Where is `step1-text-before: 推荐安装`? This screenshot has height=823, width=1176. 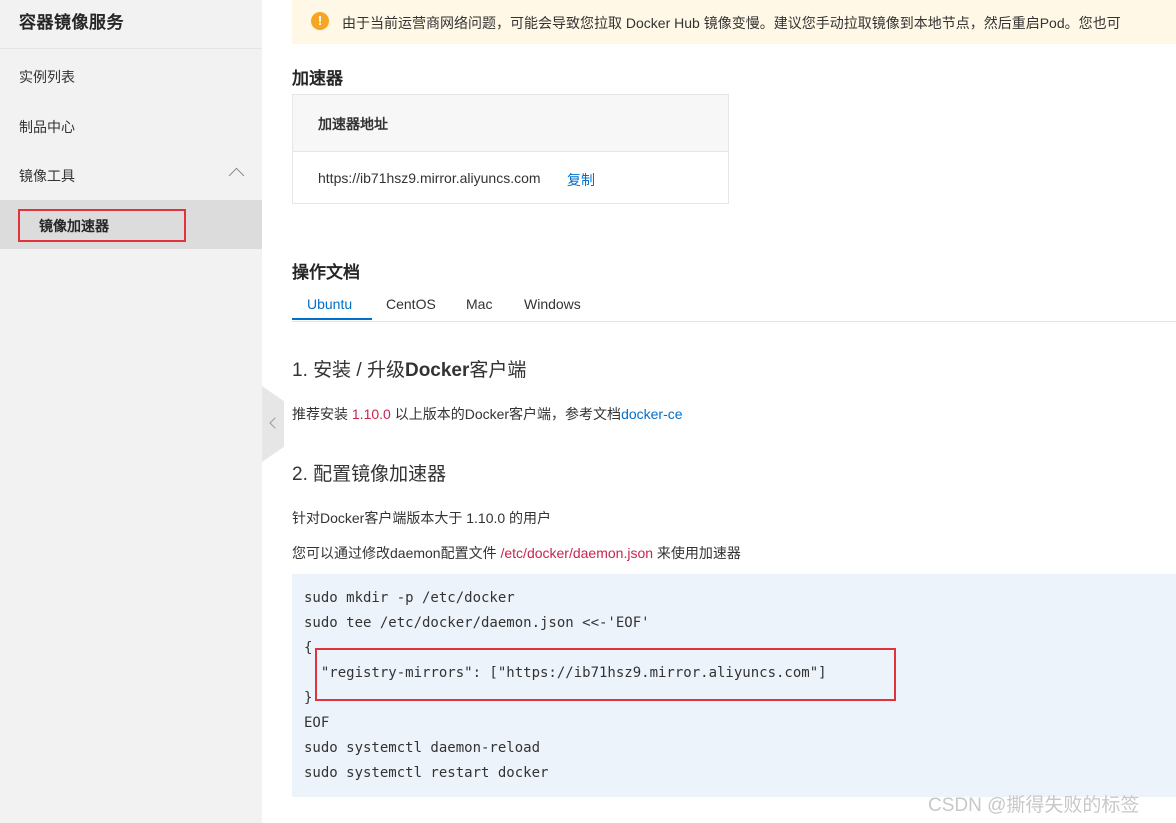
step1-text-before: 推荐安装 is located at coordinates (322, 414).